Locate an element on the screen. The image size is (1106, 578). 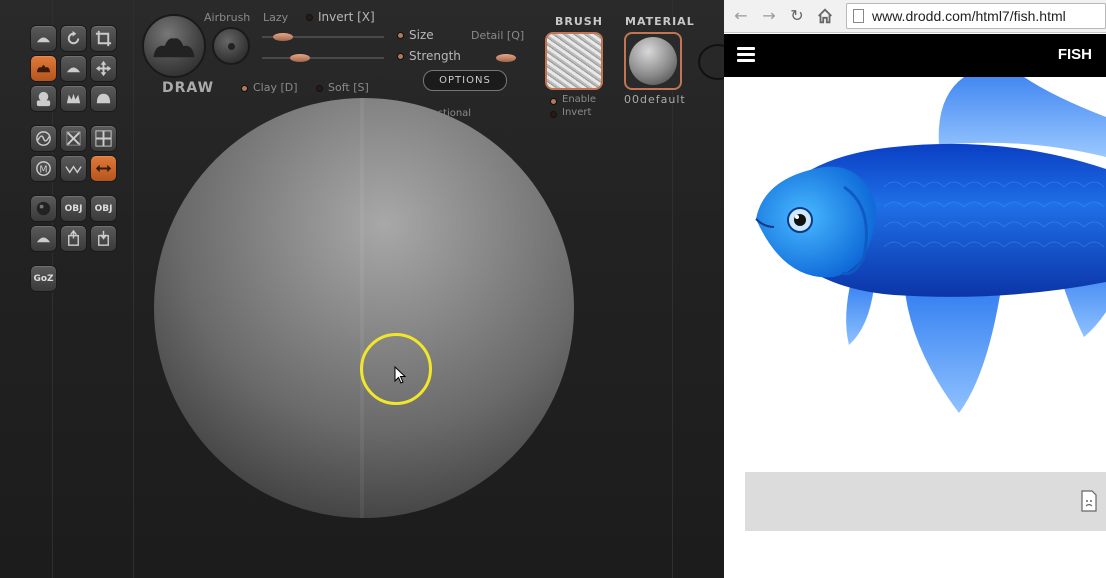
tool-grid-button is located at coordinates (103, 138).